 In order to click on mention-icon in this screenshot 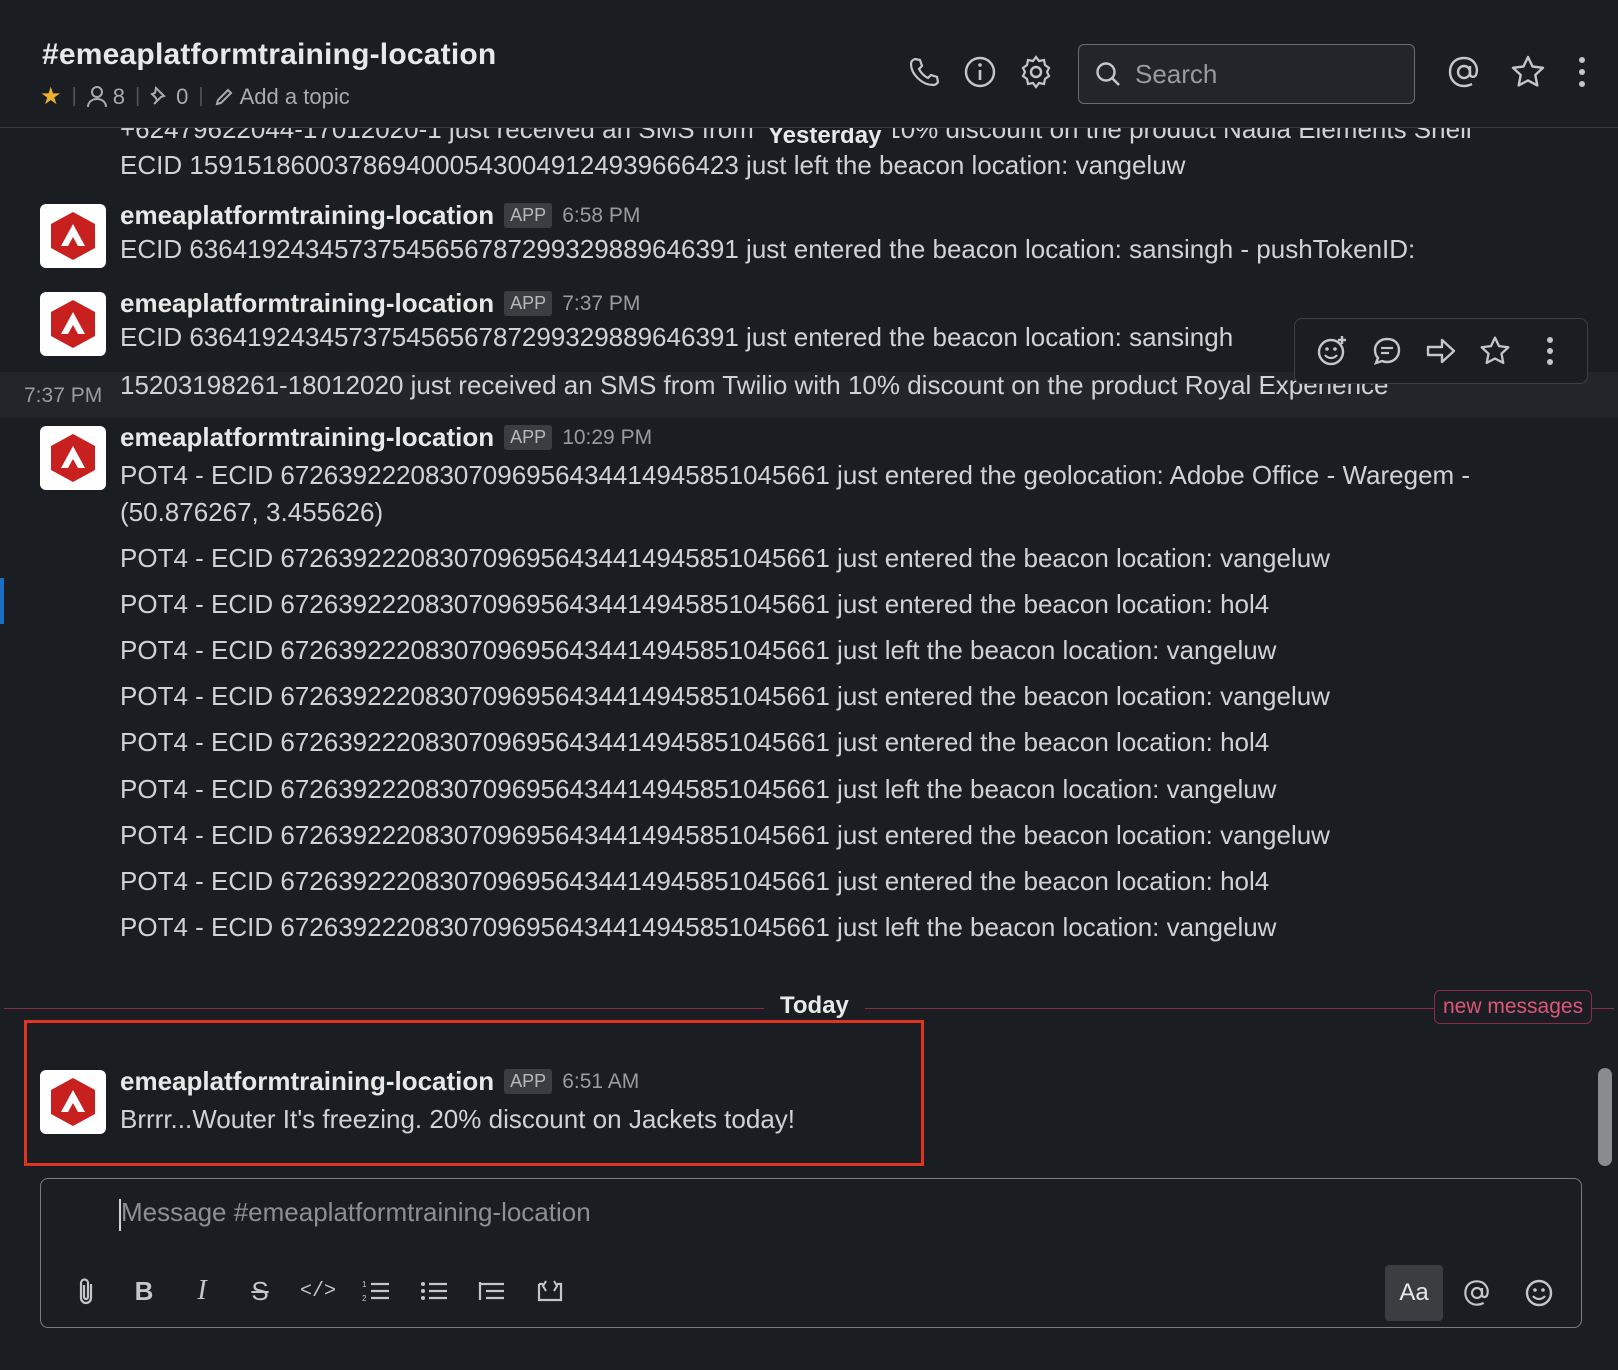, I will do `click(1477, 1293)`.